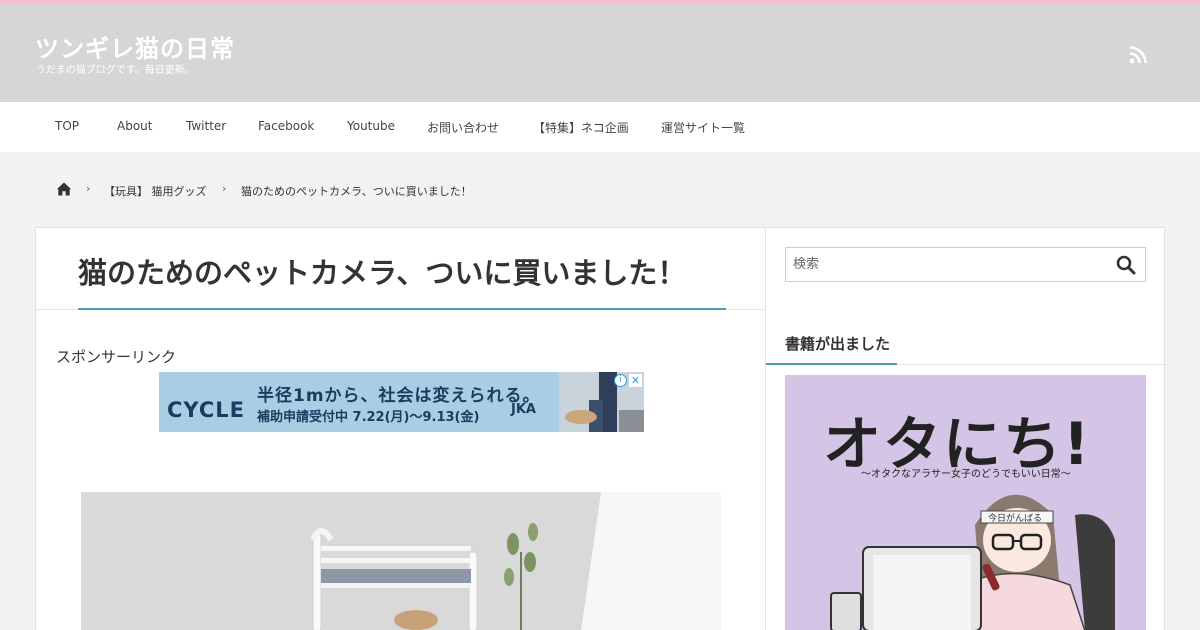 This screenshot has height=630, width=1200. I want to click on search-box, so click(965, 264).